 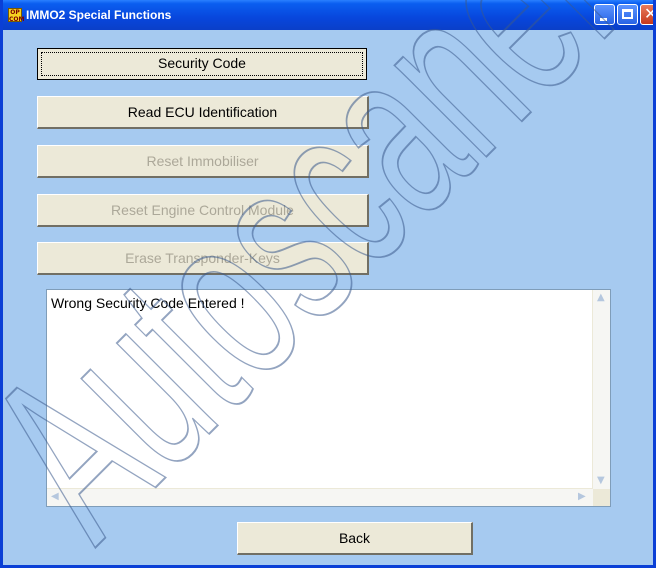 I want to click on minimize-button, so click(x=604, y=14).